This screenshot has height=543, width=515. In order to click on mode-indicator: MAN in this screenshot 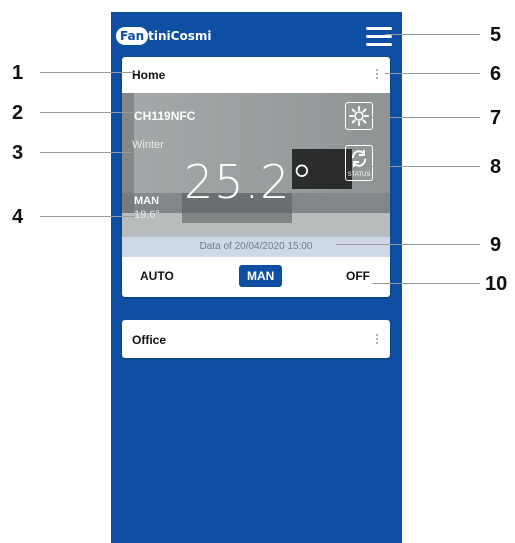, I will do `click(147, 201)`.